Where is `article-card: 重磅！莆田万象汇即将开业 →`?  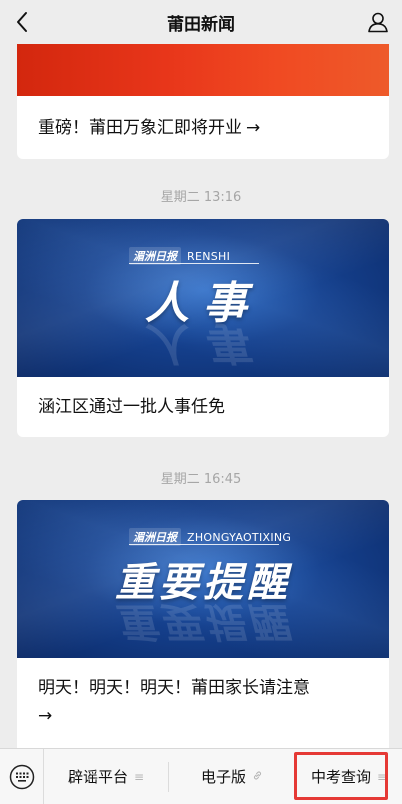
article-card: 重磅！莆田万象汇即将开业 → is located at coordinates (203, 101).